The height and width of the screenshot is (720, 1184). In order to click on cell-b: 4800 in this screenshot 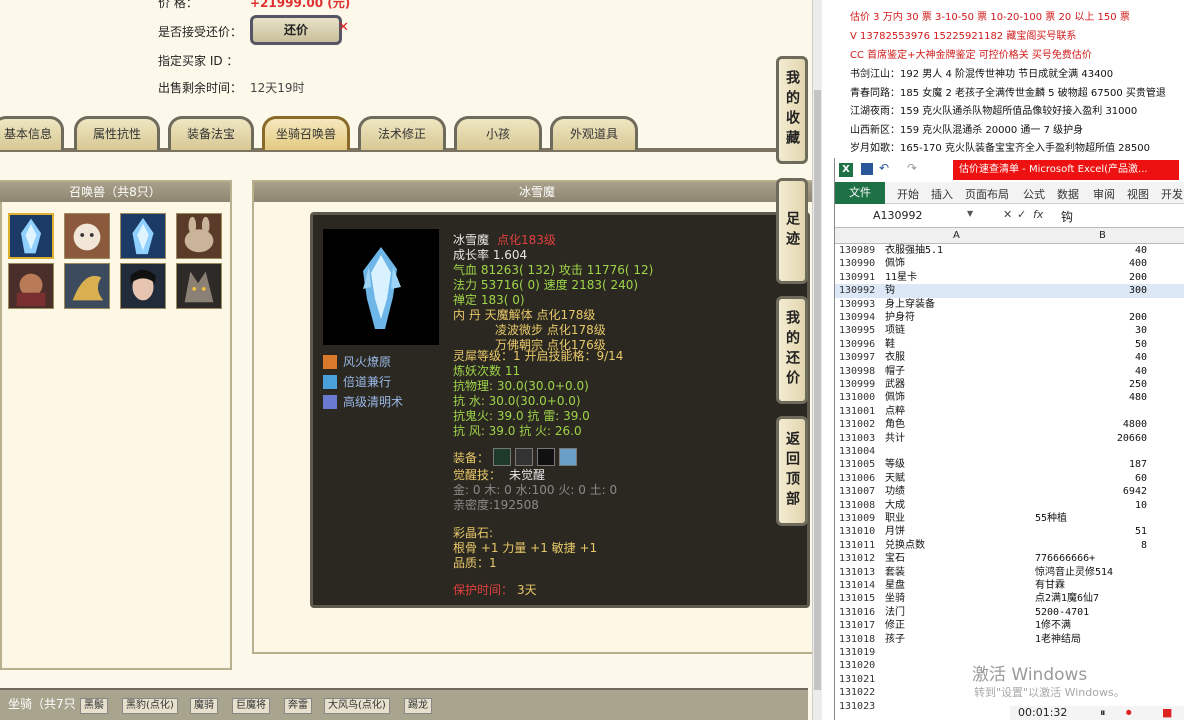, I will do `click(1135, 424)`.